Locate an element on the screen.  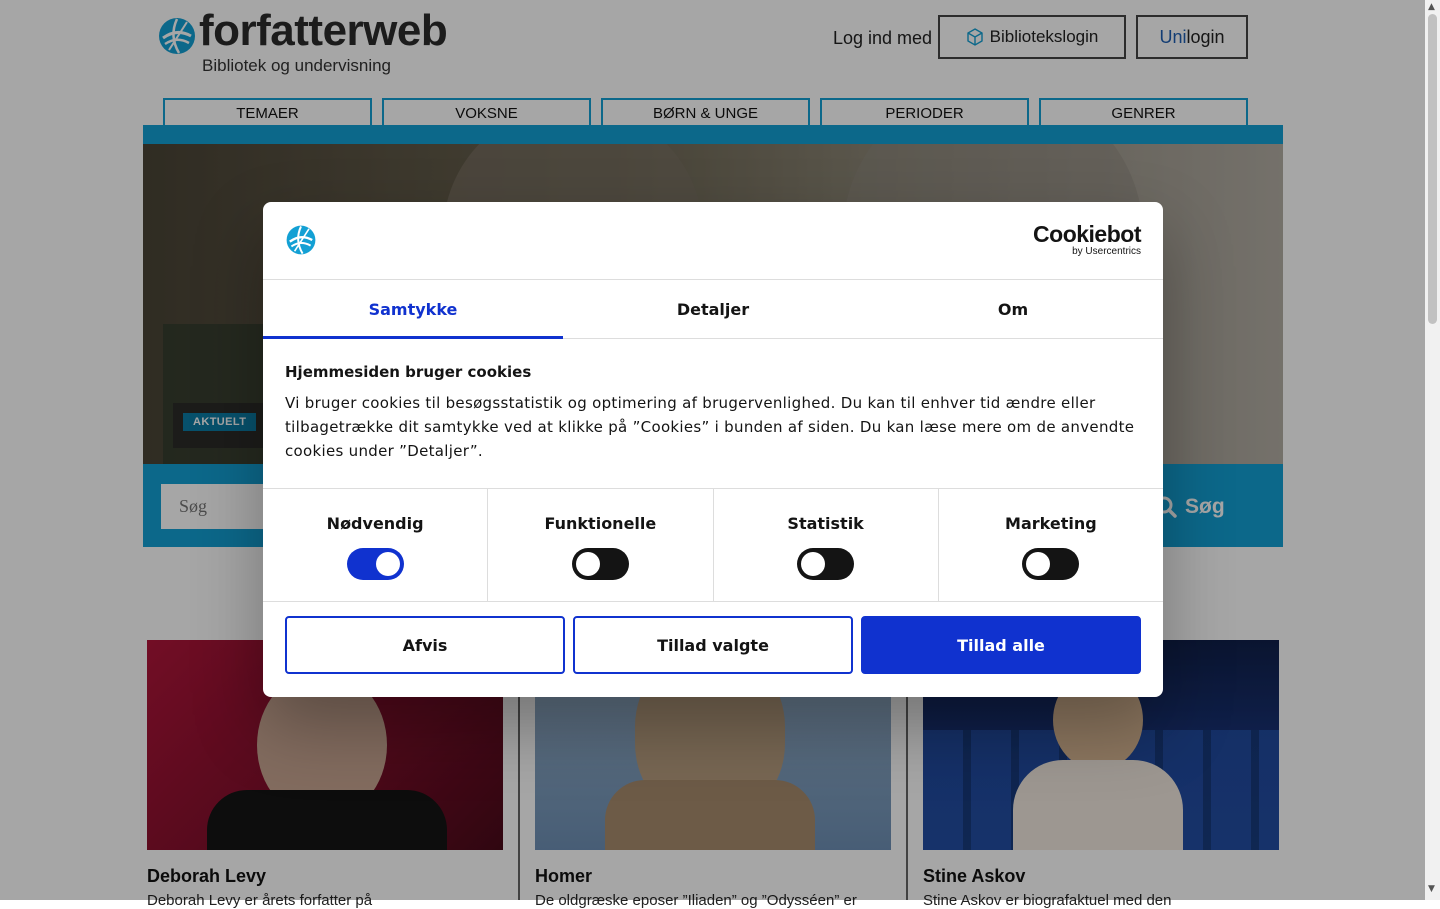
category-label: Marketing is located at coordinates (1051, 523).